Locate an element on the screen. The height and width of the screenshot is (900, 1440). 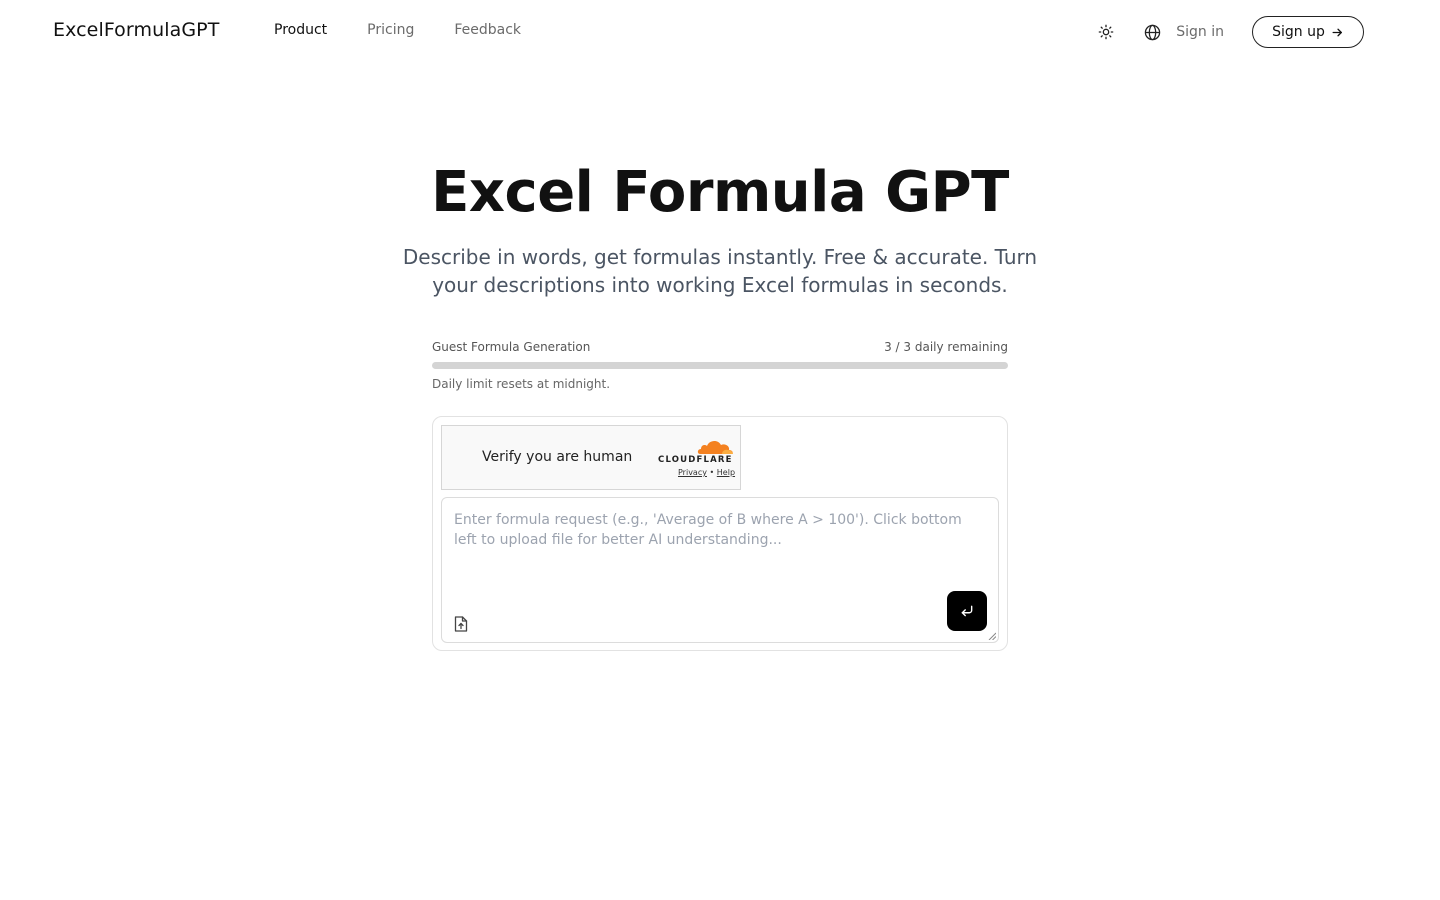
sign-in-link: Sign in is located at coordinates (1200, 32).